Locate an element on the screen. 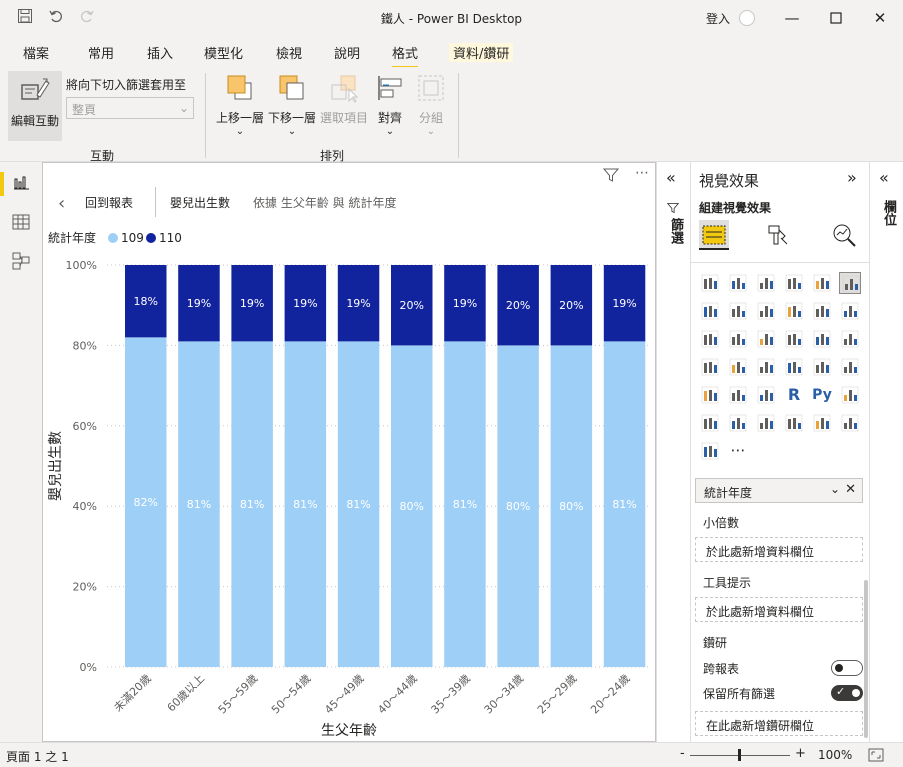  format-visual-tab is located at coordinates (778, 236).